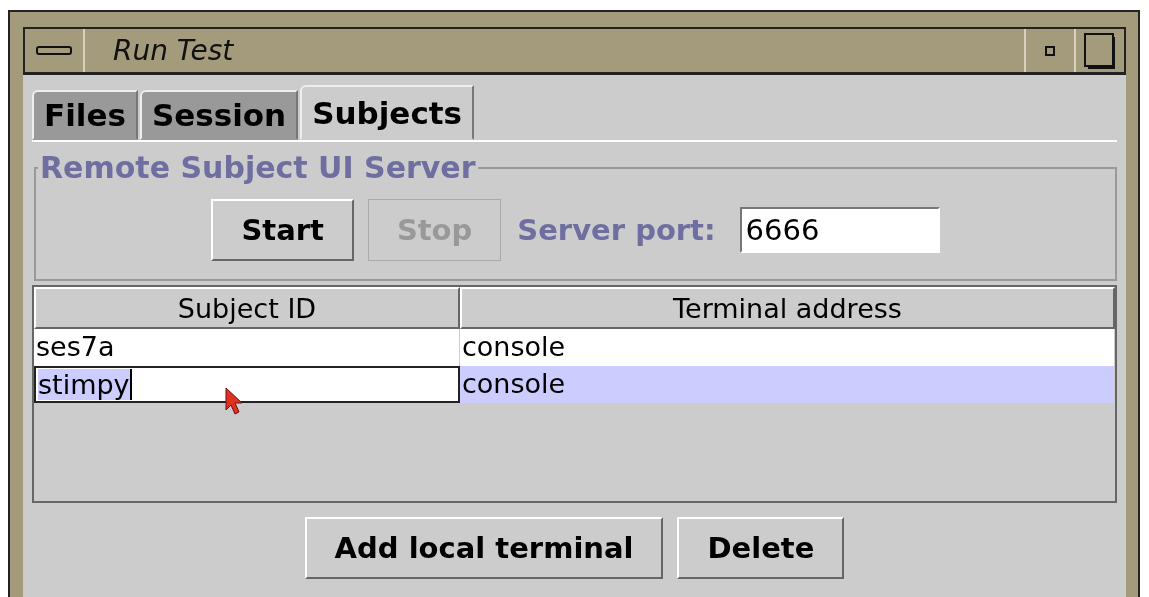 This screenshot has height=597, width=1149. What do you see at coordinates (258, 167) in the screenshot?
I see `group-title: Remote Subject UI Server` at bounding box center [258, 167].